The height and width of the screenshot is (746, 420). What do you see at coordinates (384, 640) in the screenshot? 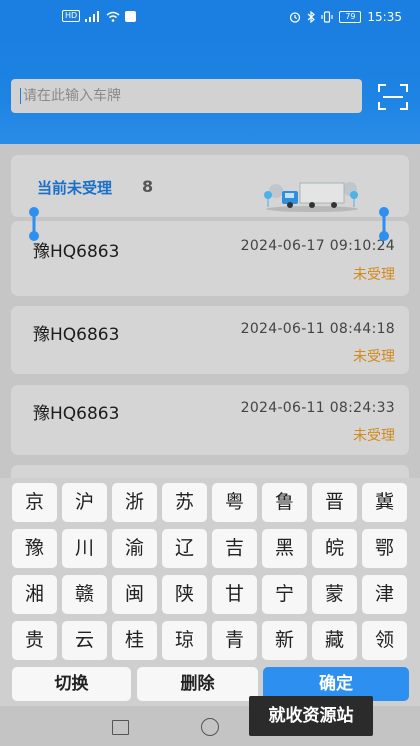
I see `key-ling: 领` at bounding box center [384, 640].